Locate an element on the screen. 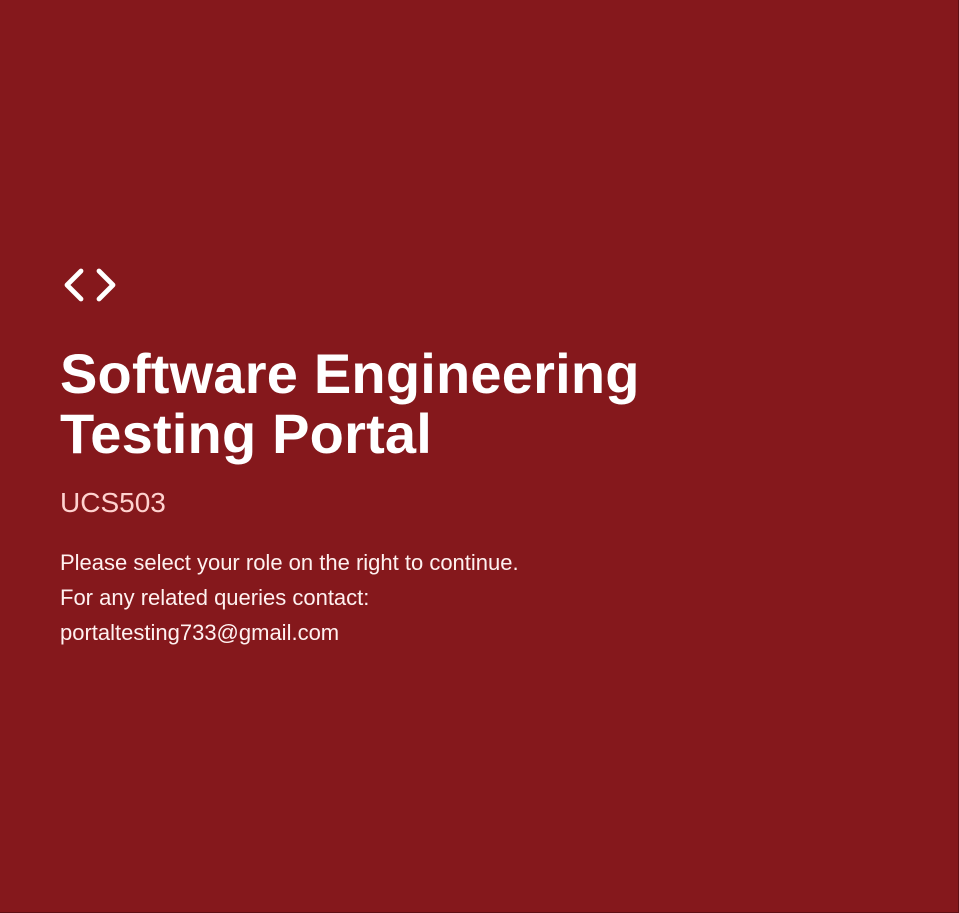 Image resolution: width=959 pixels, height=913 pixels. page-title: Software Engineering Testing Portal is located at coordinates (440, 404).